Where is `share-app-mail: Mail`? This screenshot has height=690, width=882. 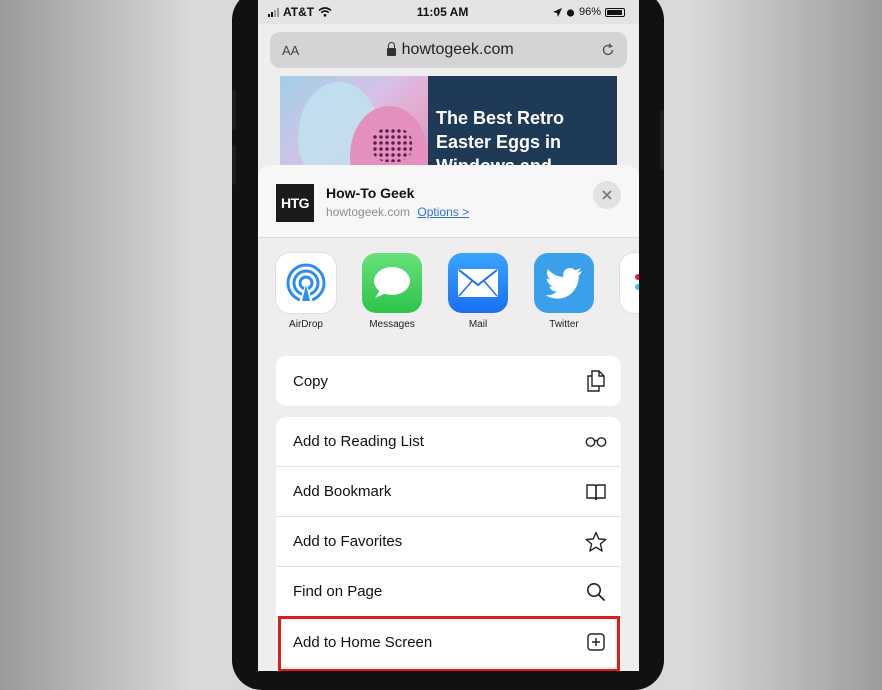
share-app-mail: Mail is located at coordinates (478, 291).